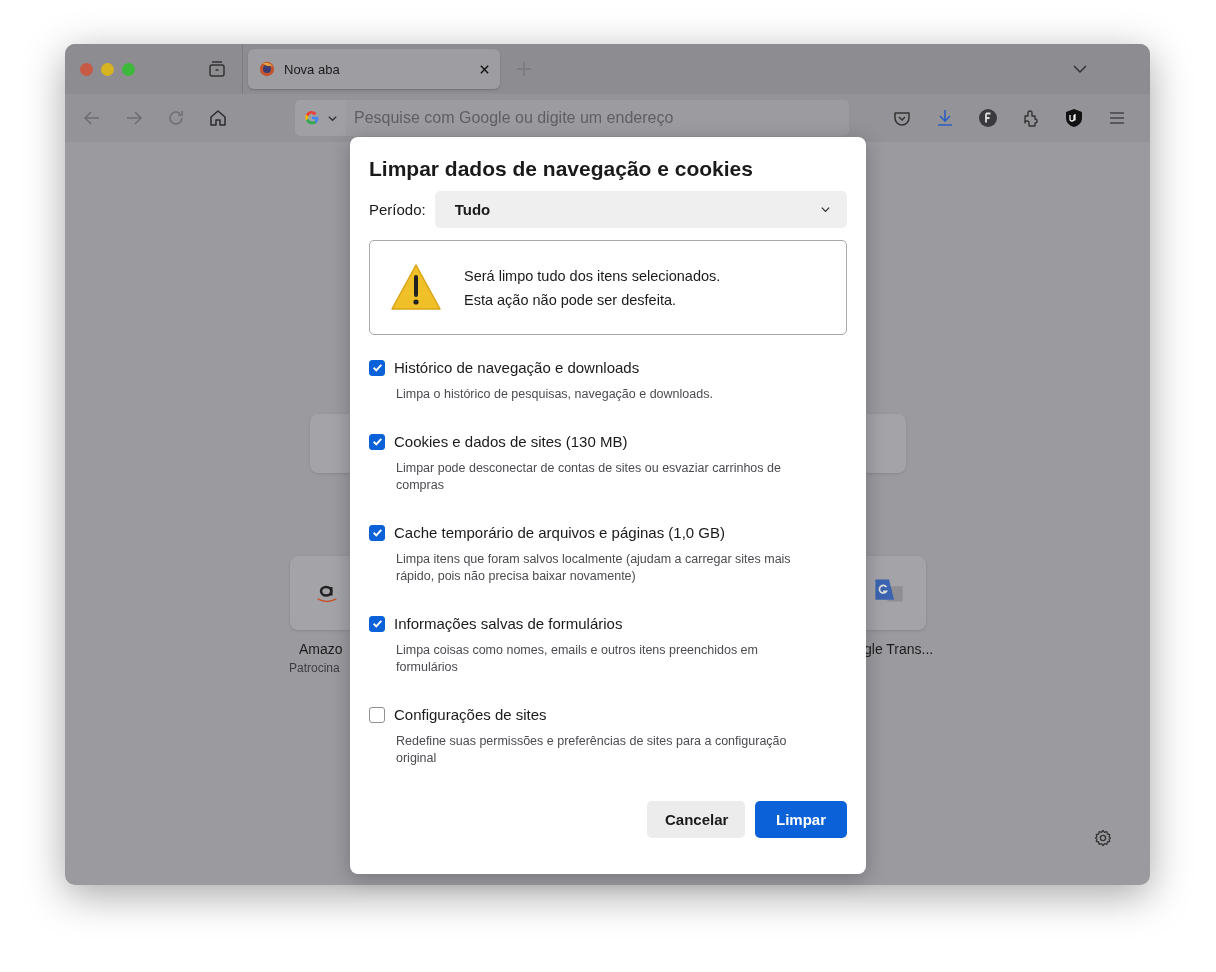 This screenshot has width=1216, height=972. What do you see at coordinates (484, 69) in the screenshot?
I see `close-tab-icon` at bounding box center [484, 69].